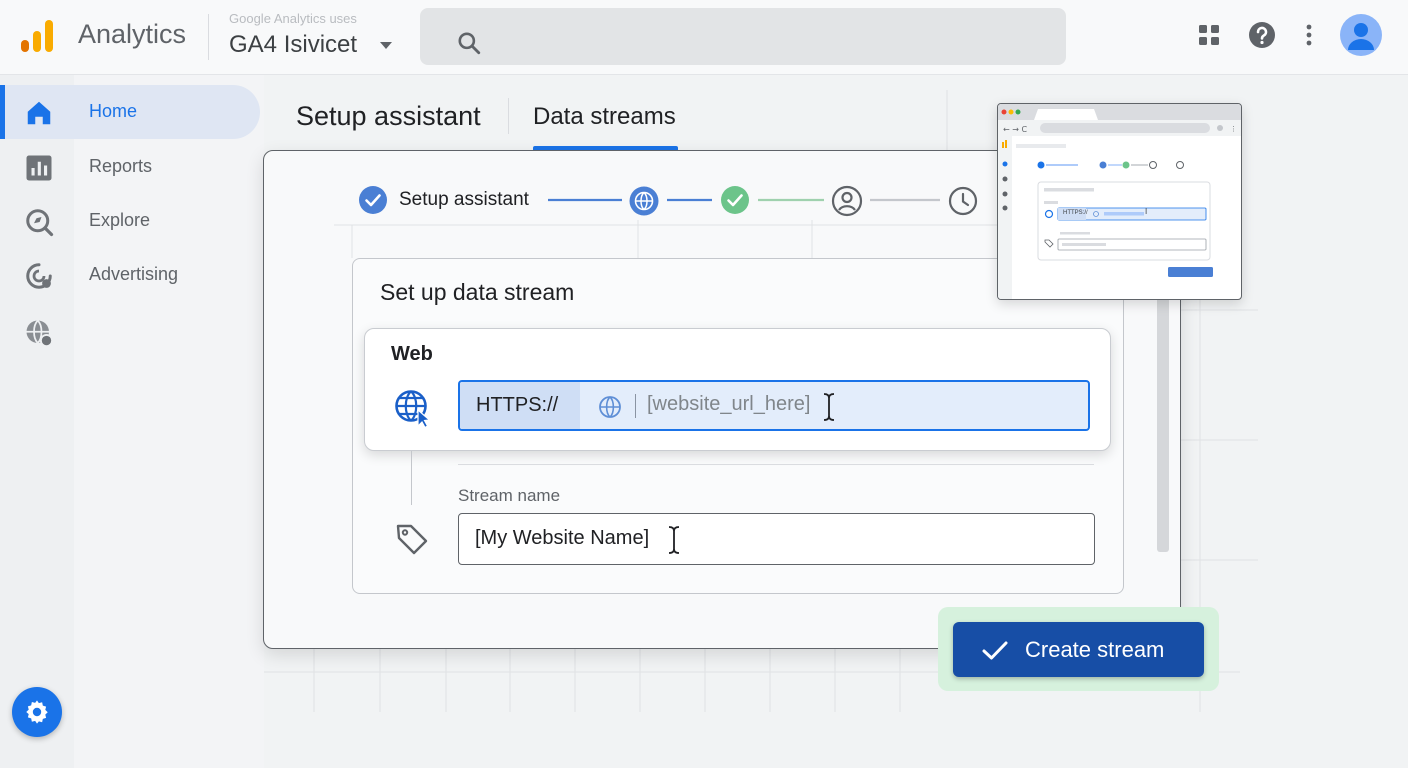  Describe the element at coordinates (293, 18) in the screenshot. I see `account-subtitle: Google Analytics uses` at that location.